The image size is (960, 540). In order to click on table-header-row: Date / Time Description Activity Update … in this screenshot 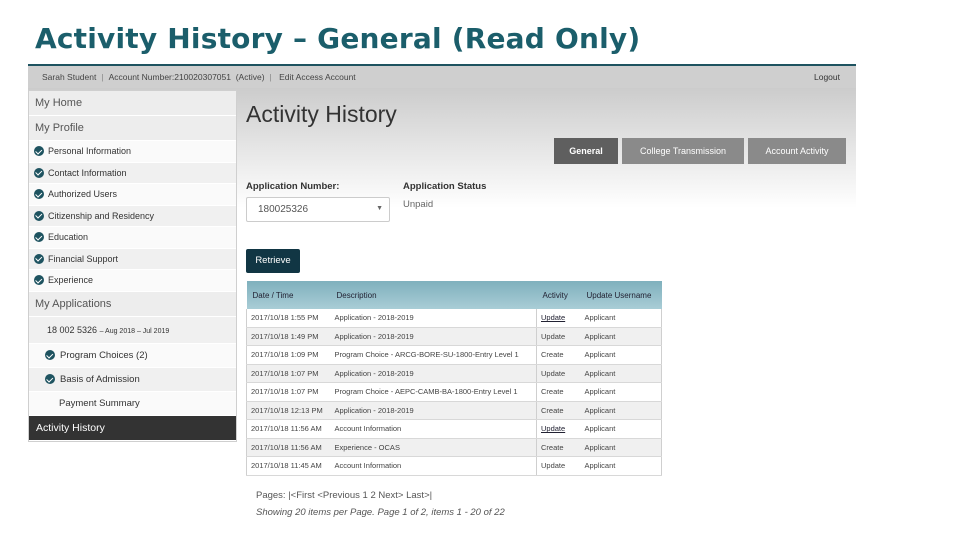, I will do `click(454, 295)`.